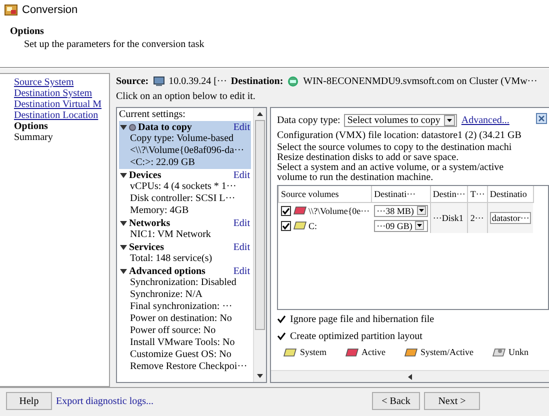 The image size is (549, 416). I want to click on volume-name: C:, so click(313, 225).